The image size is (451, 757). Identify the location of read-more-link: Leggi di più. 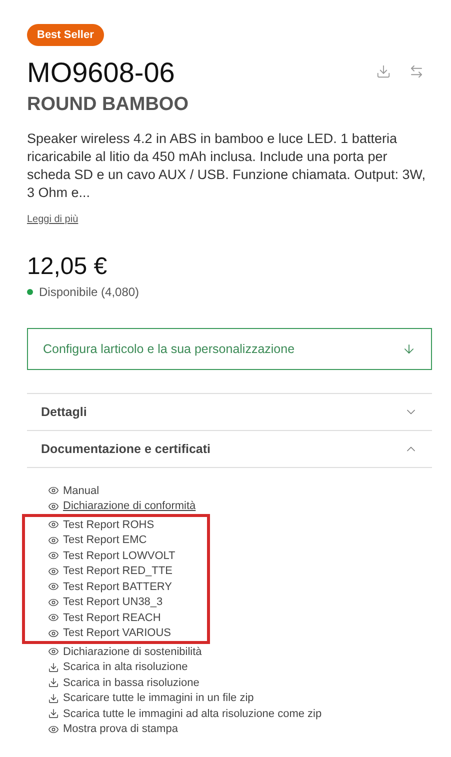
(52, 219).